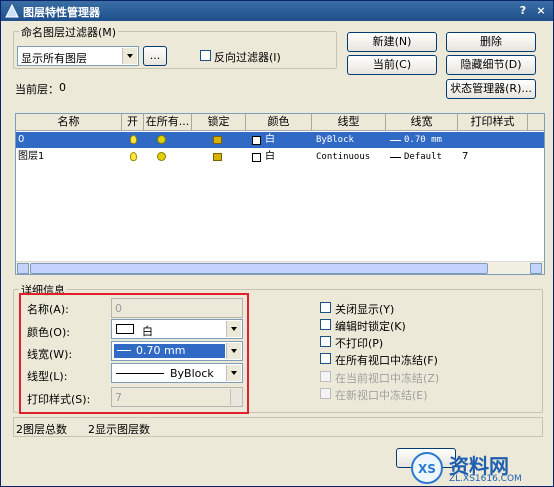 The width and height of the screenshot is (554, 487). What do you see at coordinates (21, 139) in the screenshot?
I see `layer-name: 0` at bounding box center [21, 139].